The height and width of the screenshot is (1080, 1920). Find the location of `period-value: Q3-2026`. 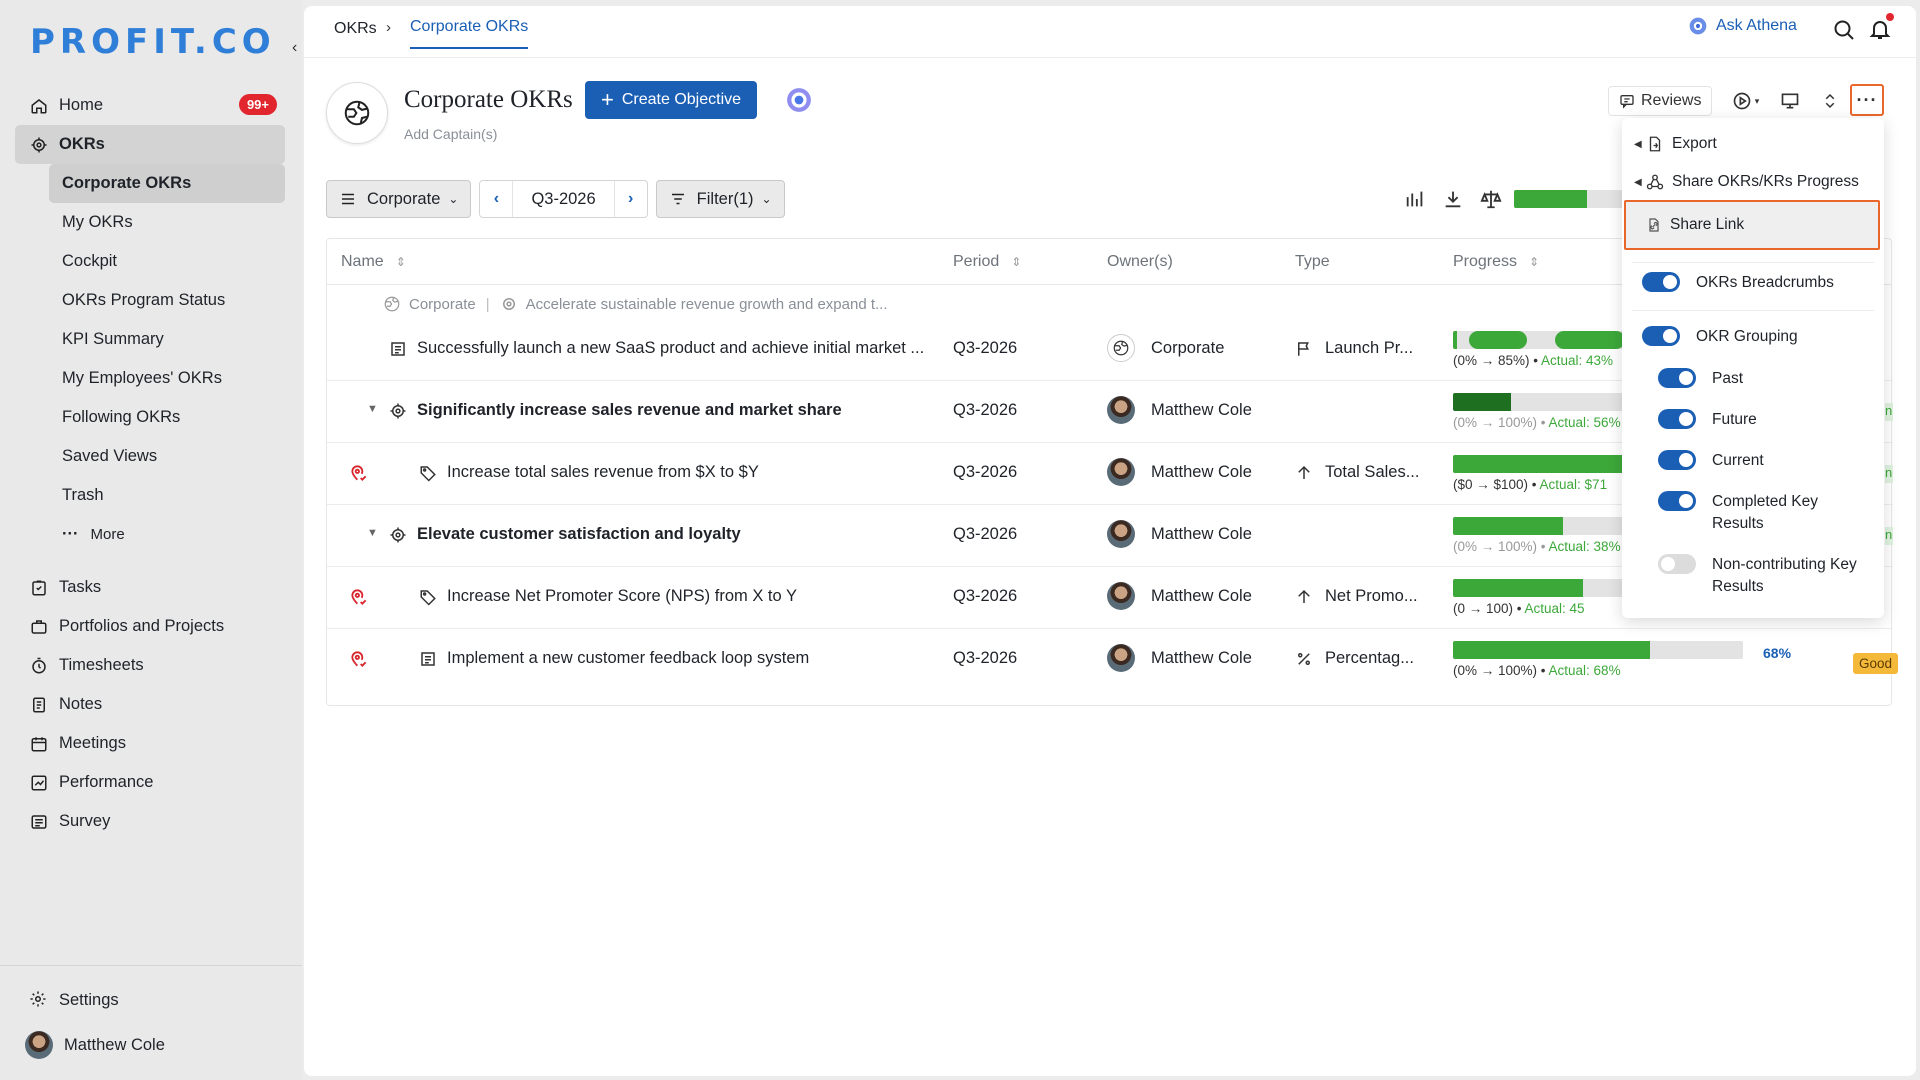

period-value: Q3-2026 is located at coordinates (563, 199).